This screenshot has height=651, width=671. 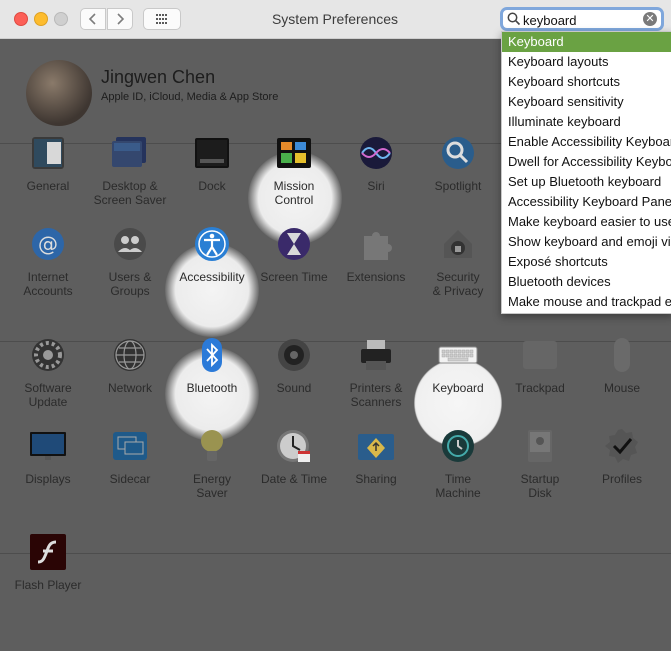 I want to click on pane-printers: Printers & Scanners, so click(x=376, y=372).